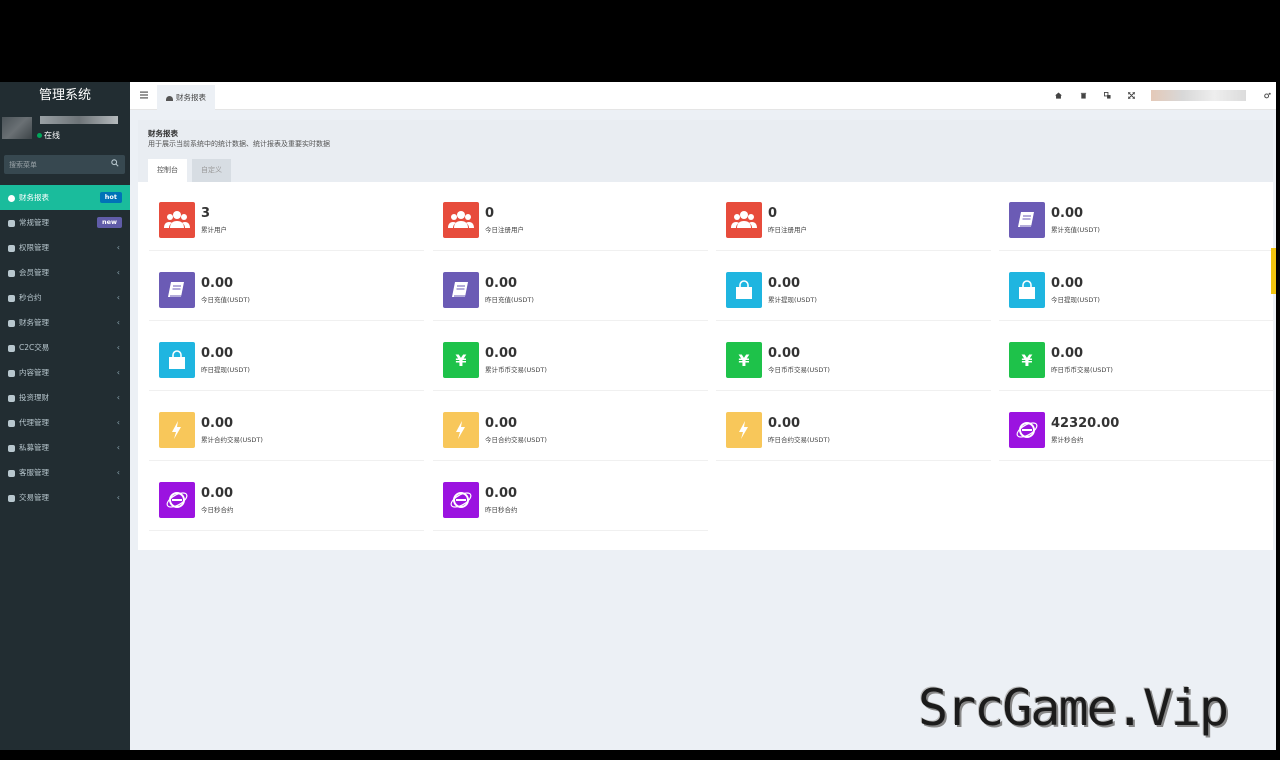 This screenshot has width=1280, height=760. I want to click on stat-label: 今日提现(USDT), so click(1075, 300).